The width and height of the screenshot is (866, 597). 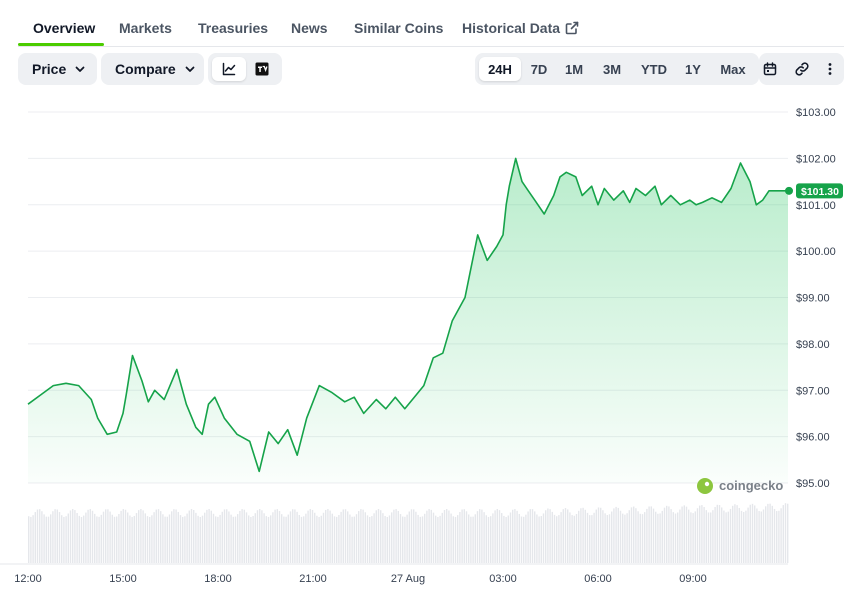 What do you see at coordinates (733, 69) in the screenshot?
I see `range-max: Max` at bounding box center [733, 69].